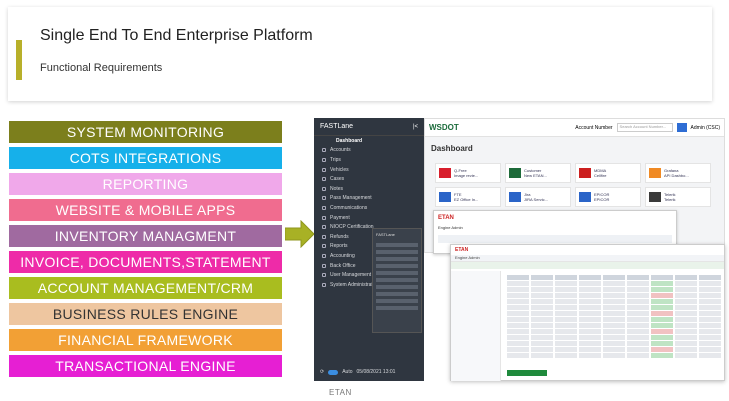 This screenshot has height=401, width=729. I want to click on sidebar-item-label: Cases, so click(337, 179).